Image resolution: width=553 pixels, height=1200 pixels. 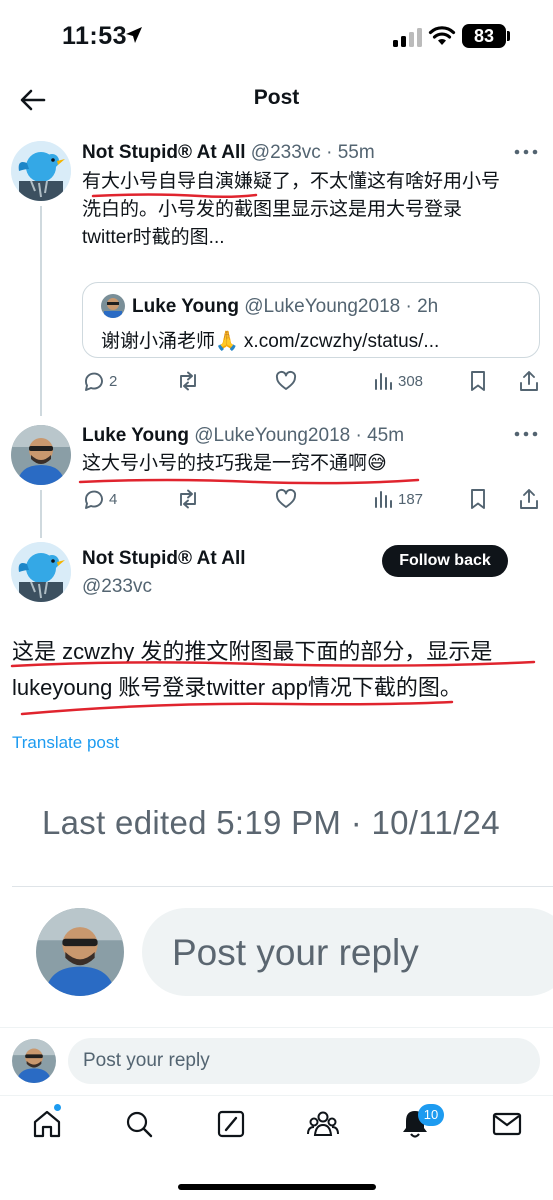 I want to click on action-bar: 4 187, so click(x=311, y=499).